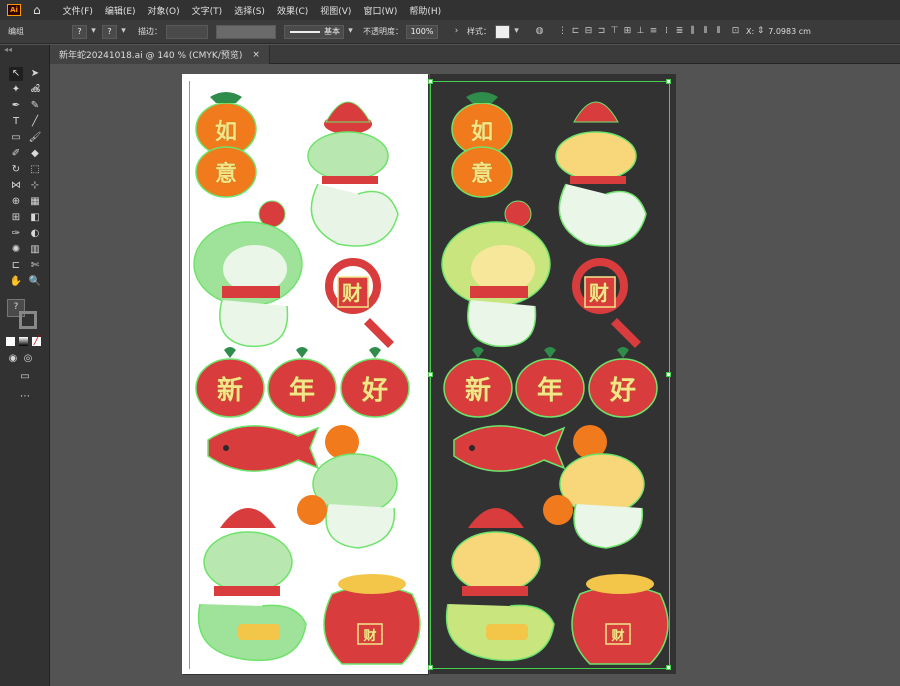 This screenshot has height=686, width=900. Describe the element at coordinates (422, 31) in the screenshot. I see `opacity-input: 100%` at that location.